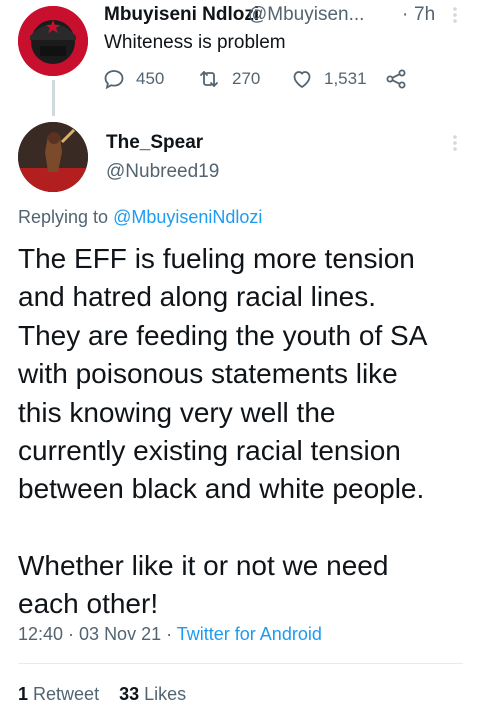 This screenshot has height=719, width=480. What do you see at coordinates (195, 42) in the screenshot?
I see `parent-tweet-text: Whiteness is problem` at bounding box center [195, 42].